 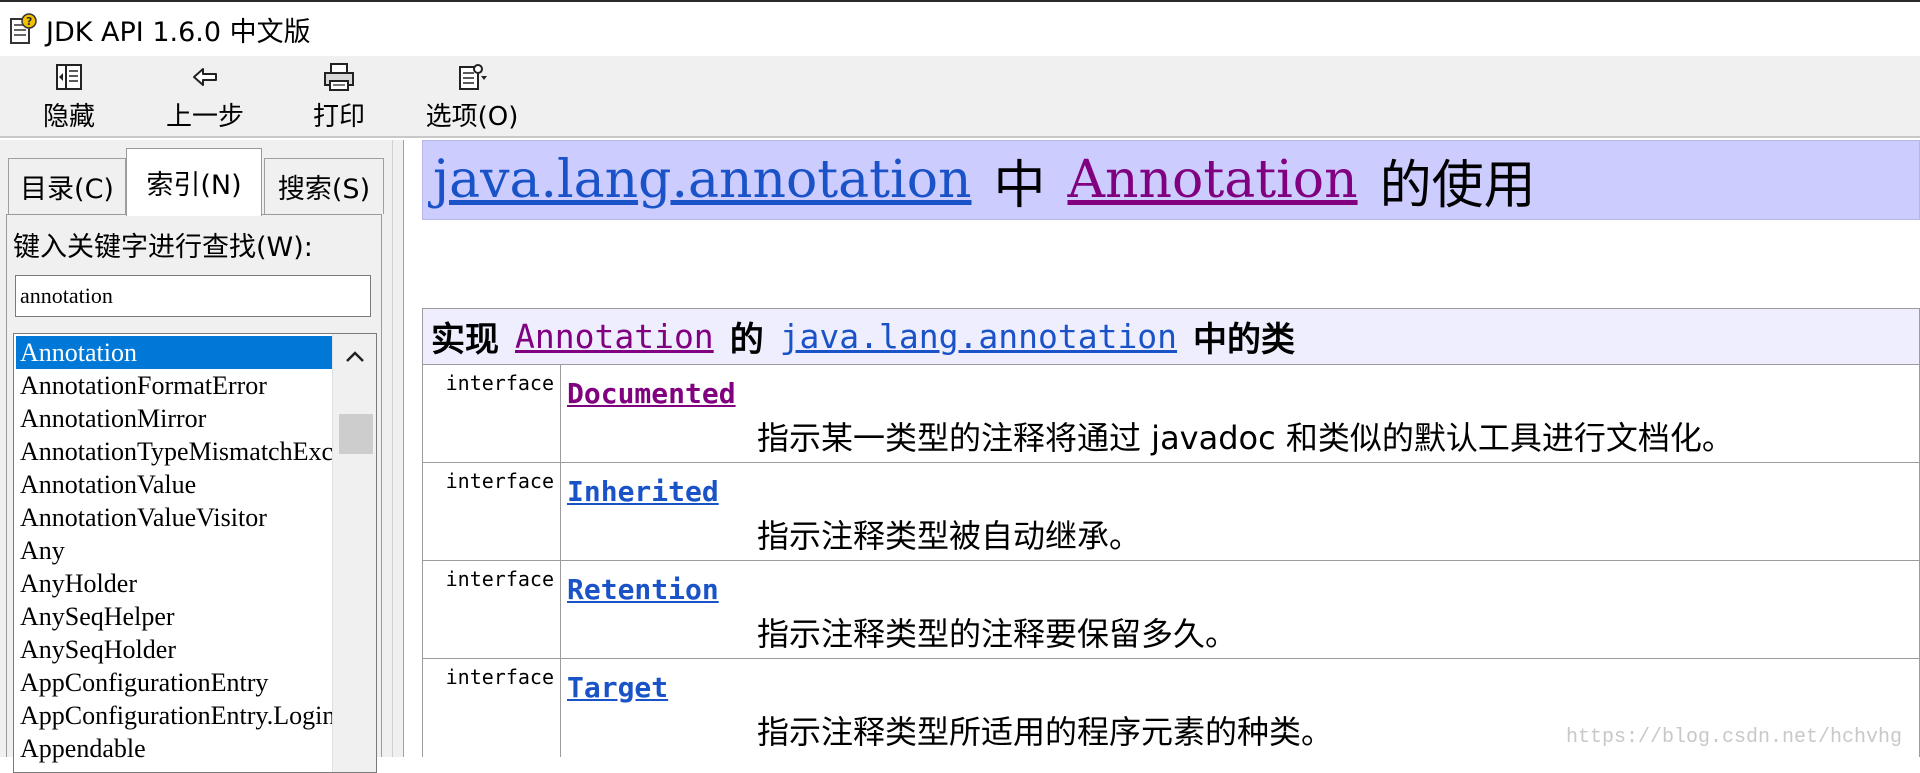 What do you see at coordinates (356, 434) in the screenshot?
I see `scroll-thumb` at bounding box center [356, 434].